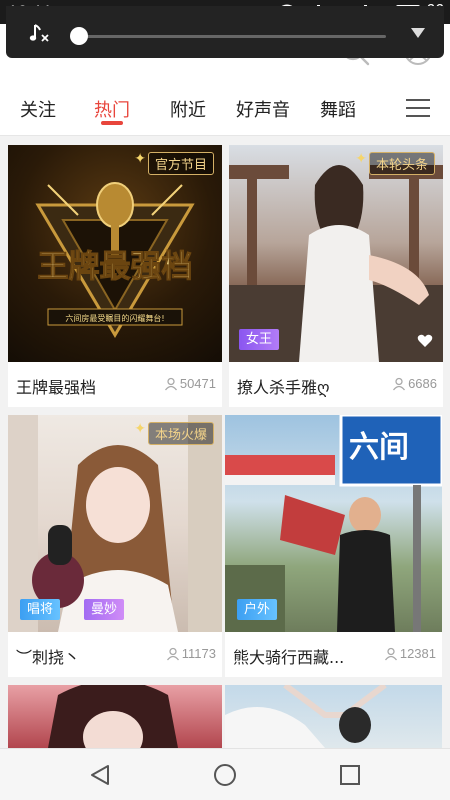 The height and width of the screenshot is (800, 450). Describe the element at coordinates (114, 318) in the screenshot. I see `poster-subtitle: 六间房最受瞩目的闪耀舞台!` at that location.